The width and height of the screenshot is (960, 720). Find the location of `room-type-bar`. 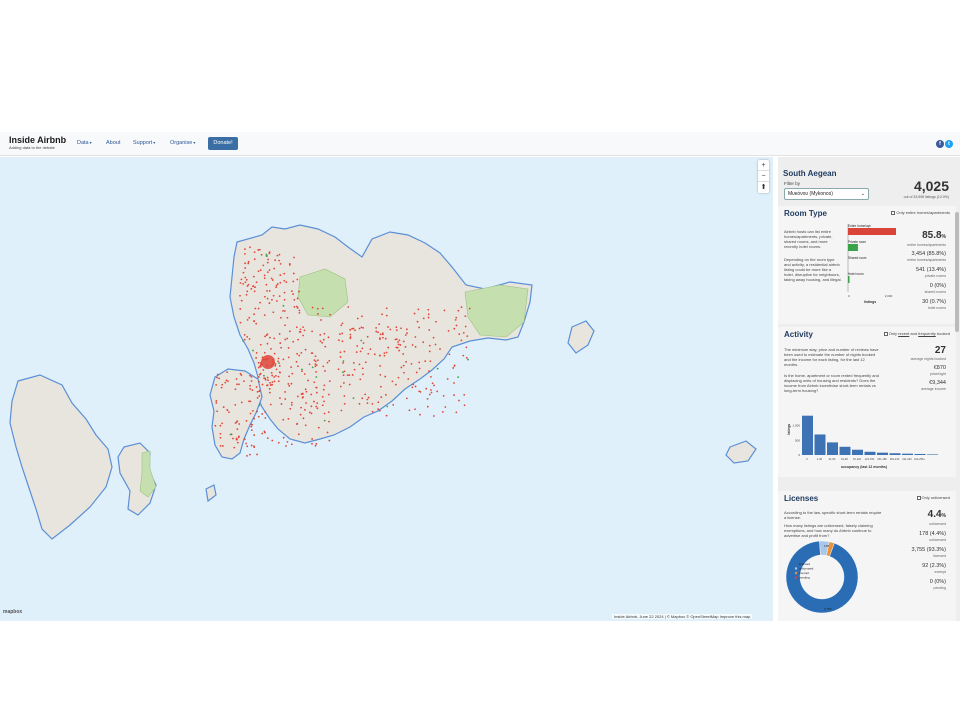

room-type-bar is located at coordinates (853, 247).